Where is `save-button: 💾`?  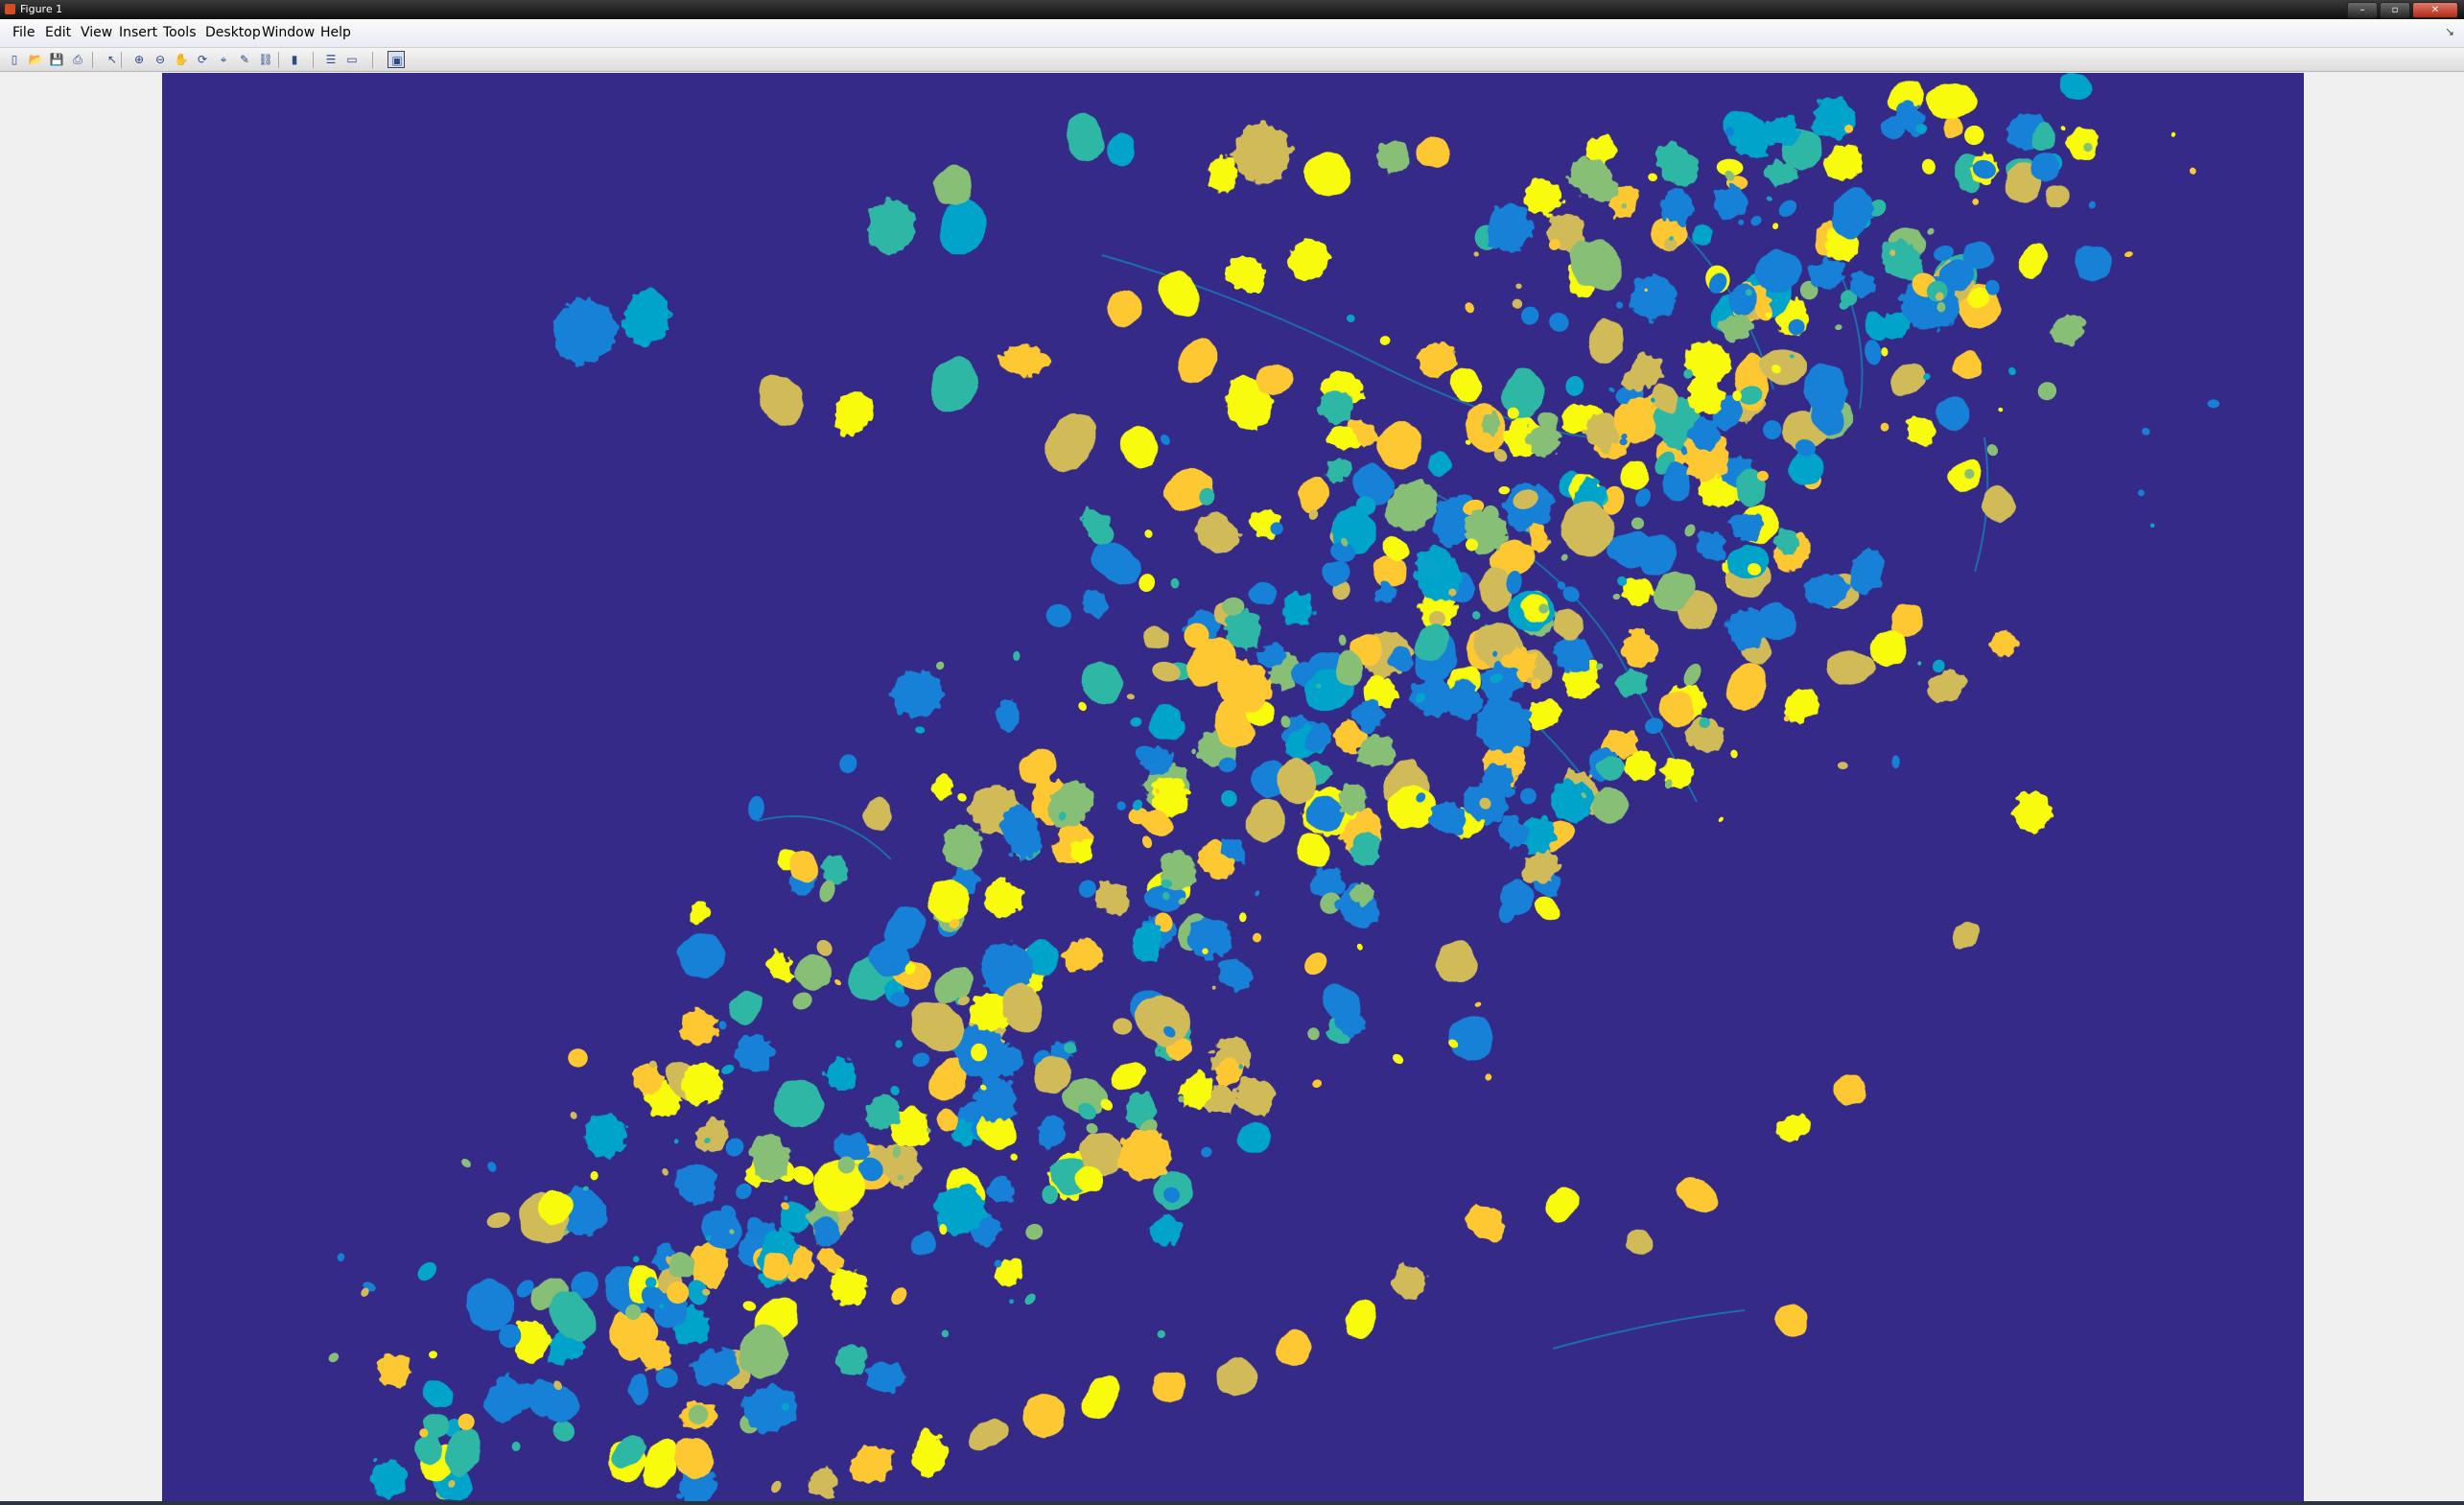
save-button: 💾 is located at coordinates (56, 59).